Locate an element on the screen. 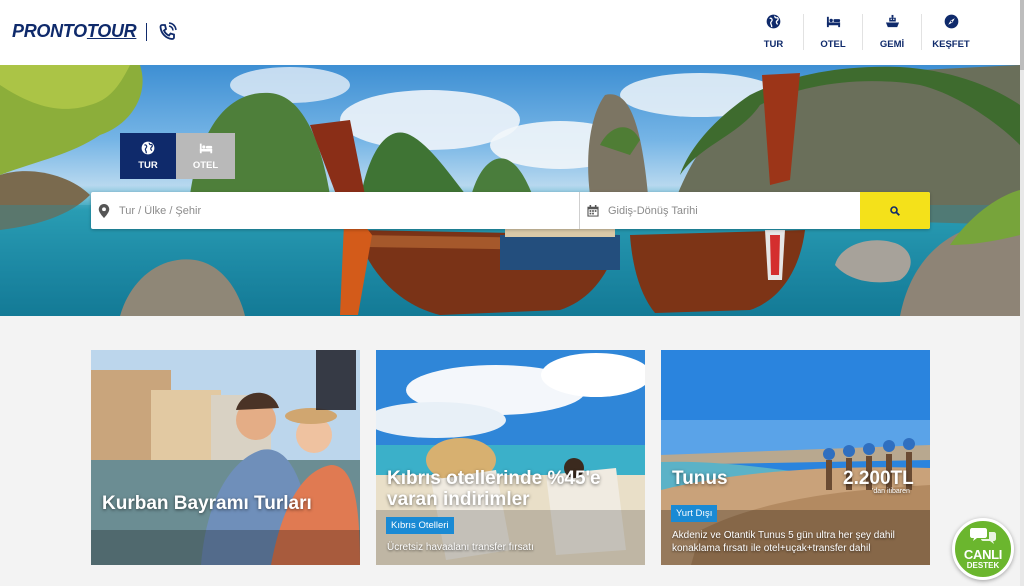 Image resolution: width=1024 pixels, height=586 pixels. card-title: Kurban Bayramı Turları is located at coordinates (207, 503).